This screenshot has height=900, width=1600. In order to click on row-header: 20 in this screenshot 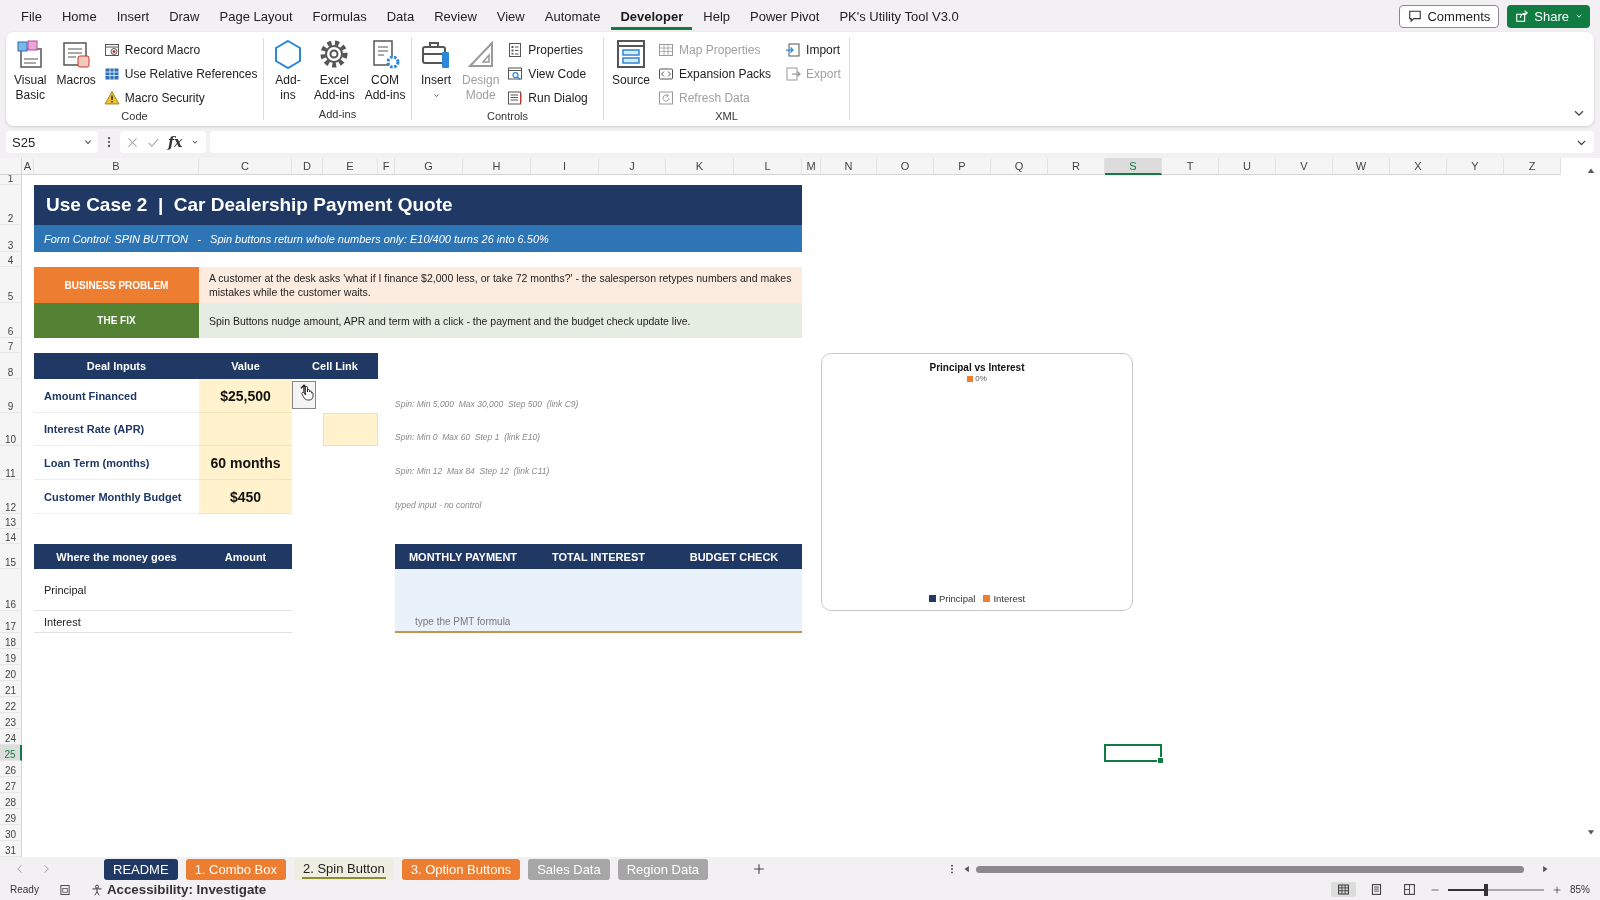, I will do `click(11, 673)`.